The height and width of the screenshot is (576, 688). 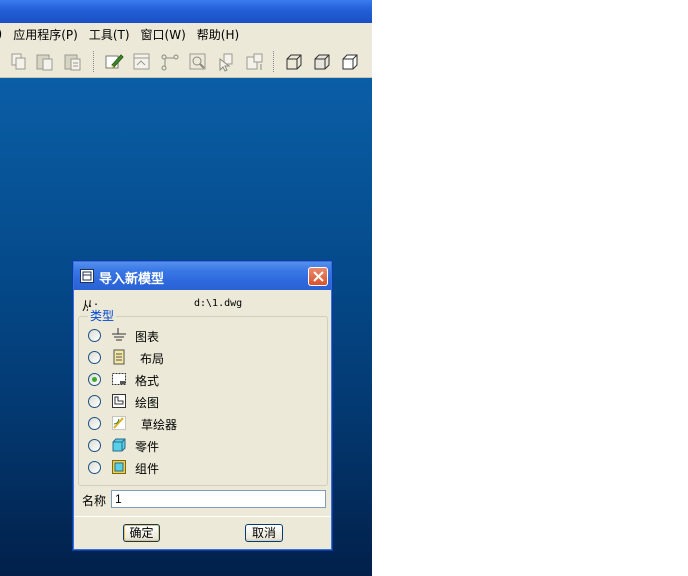 I want to click on dialog-window-icon, so click(x=87, y=276).